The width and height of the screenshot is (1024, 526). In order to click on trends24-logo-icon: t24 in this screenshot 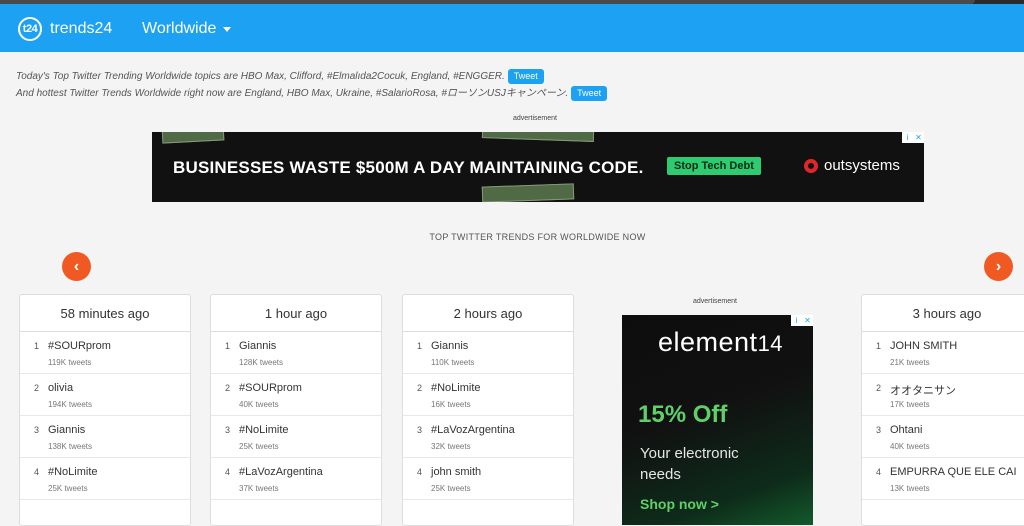, I will do `click(30, 29)`.